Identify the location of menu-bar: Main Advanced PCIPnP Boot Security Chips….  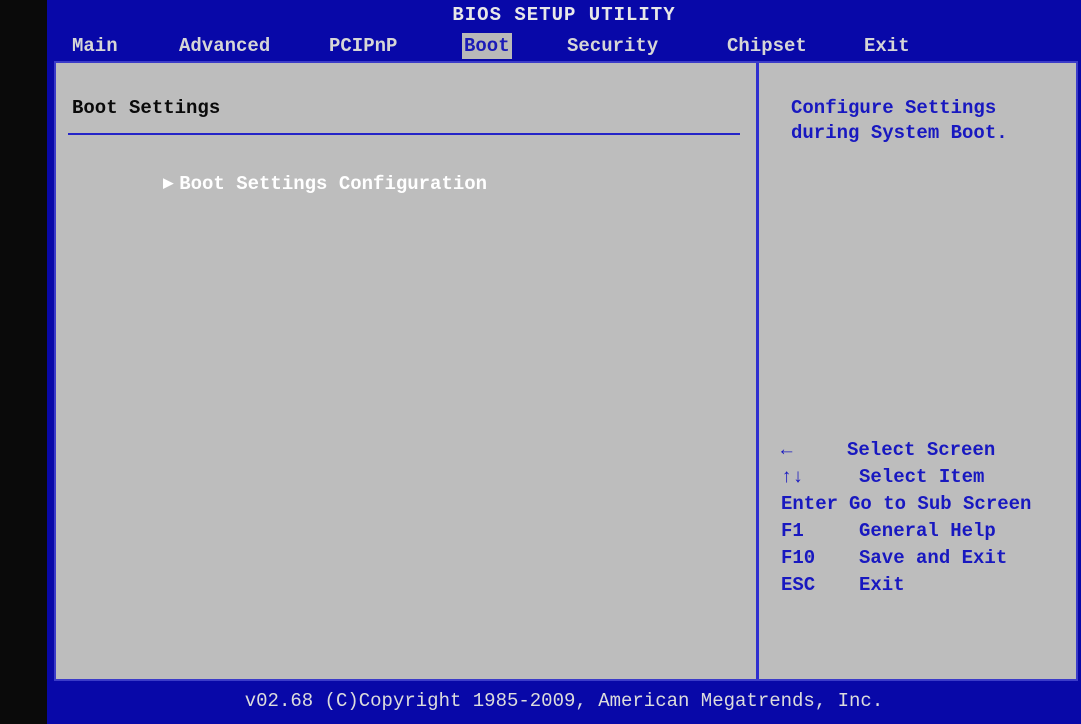
(564, 46).